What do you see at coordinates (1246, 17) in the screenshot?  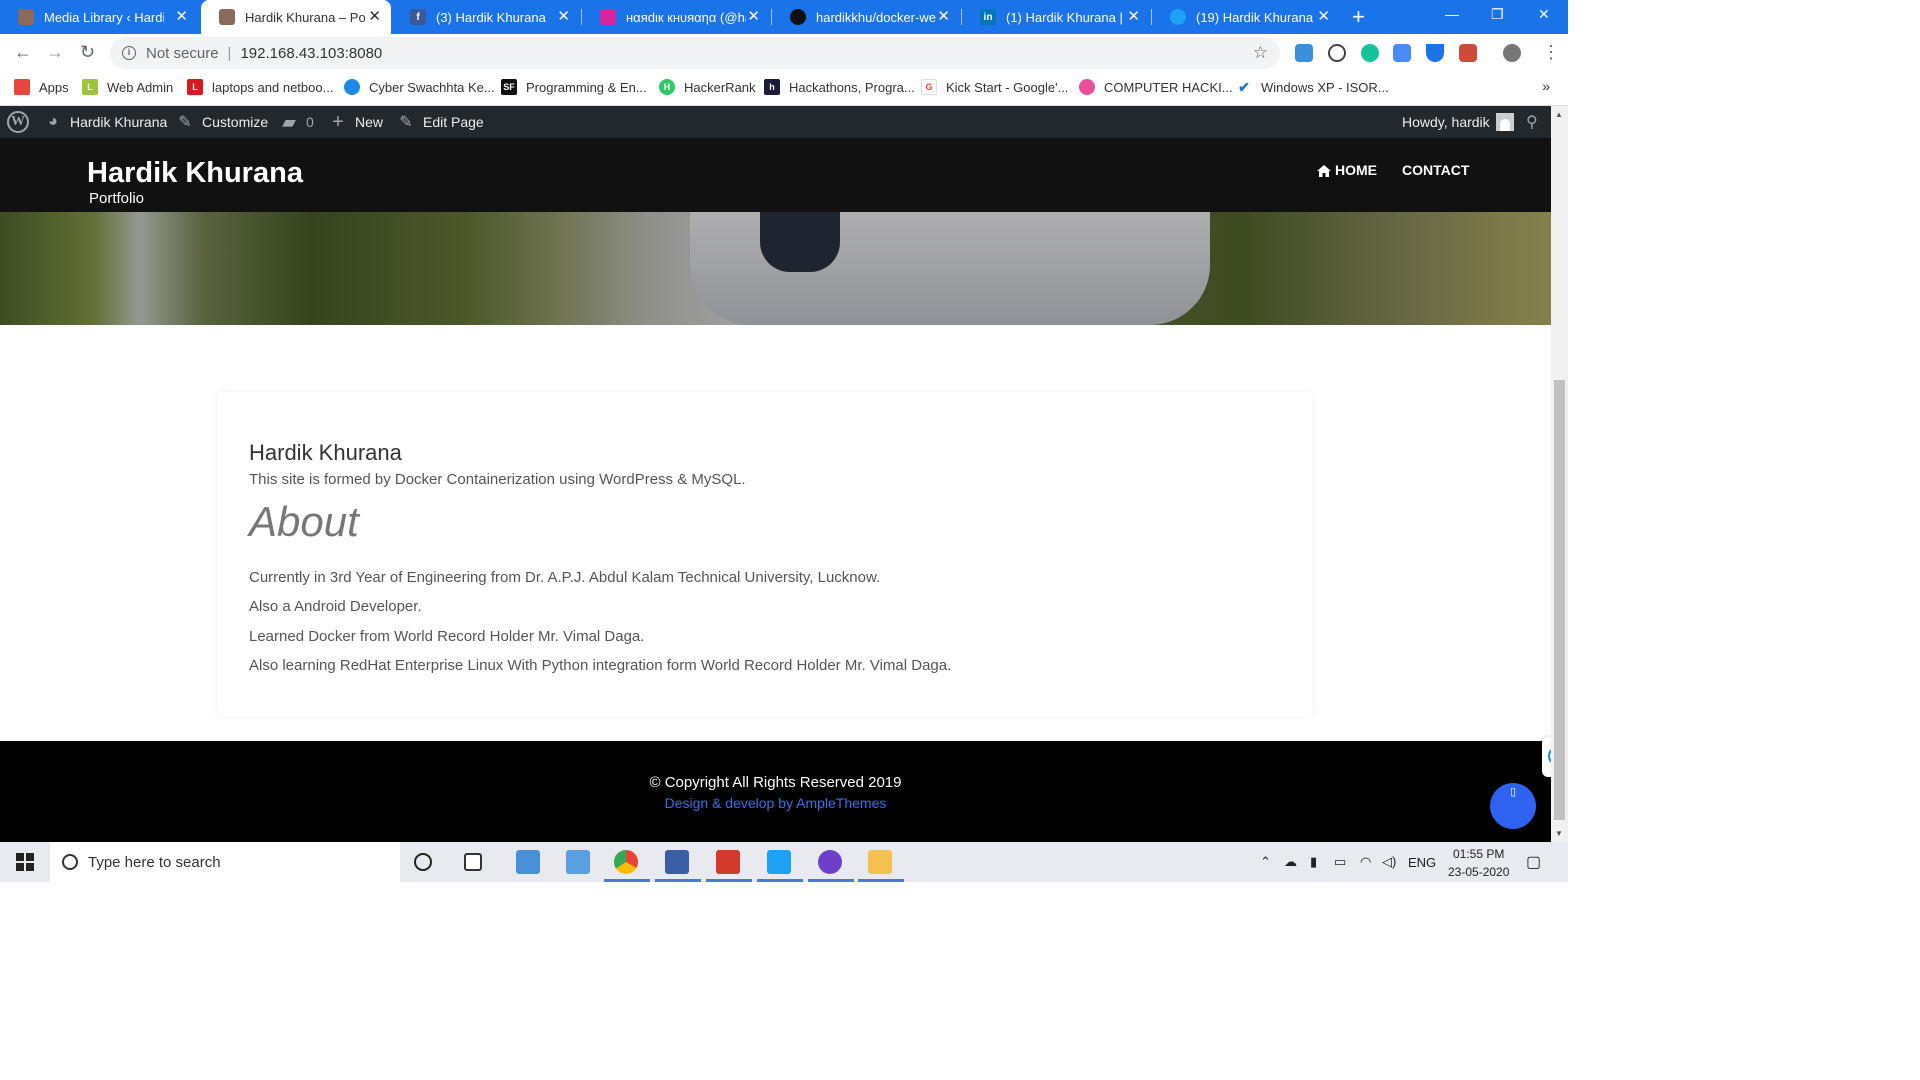 I see `tab-twitter: (19) Hardik Khurana (@ ✕` at bounding box center [1246, 17].